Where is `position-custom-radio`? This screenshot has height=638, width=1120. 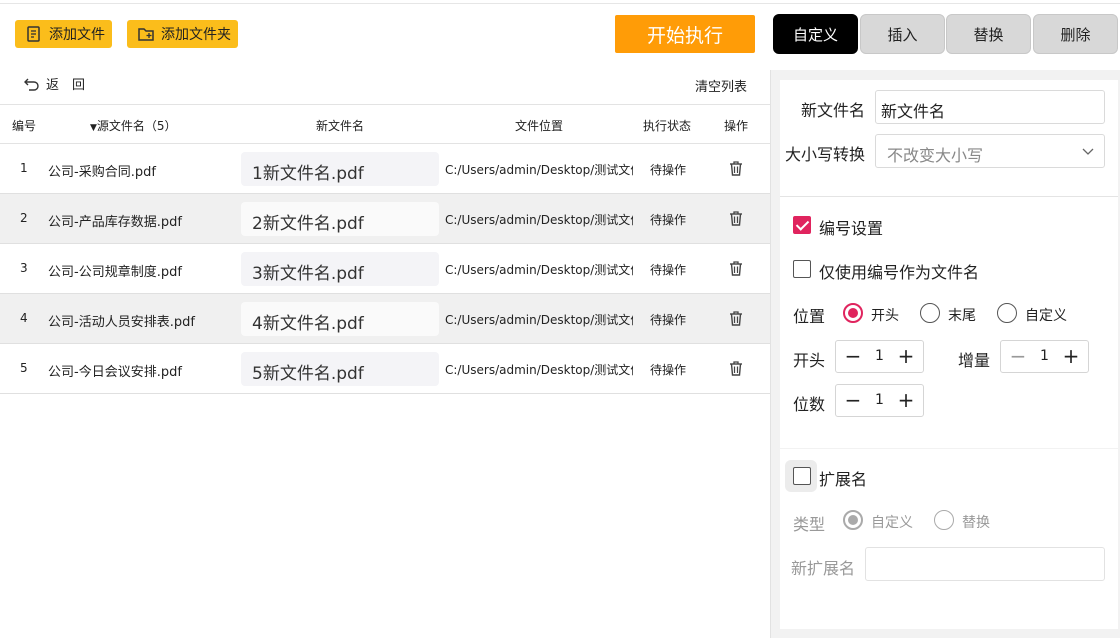 position-custom-radio is located at coordinates (1007, 313).